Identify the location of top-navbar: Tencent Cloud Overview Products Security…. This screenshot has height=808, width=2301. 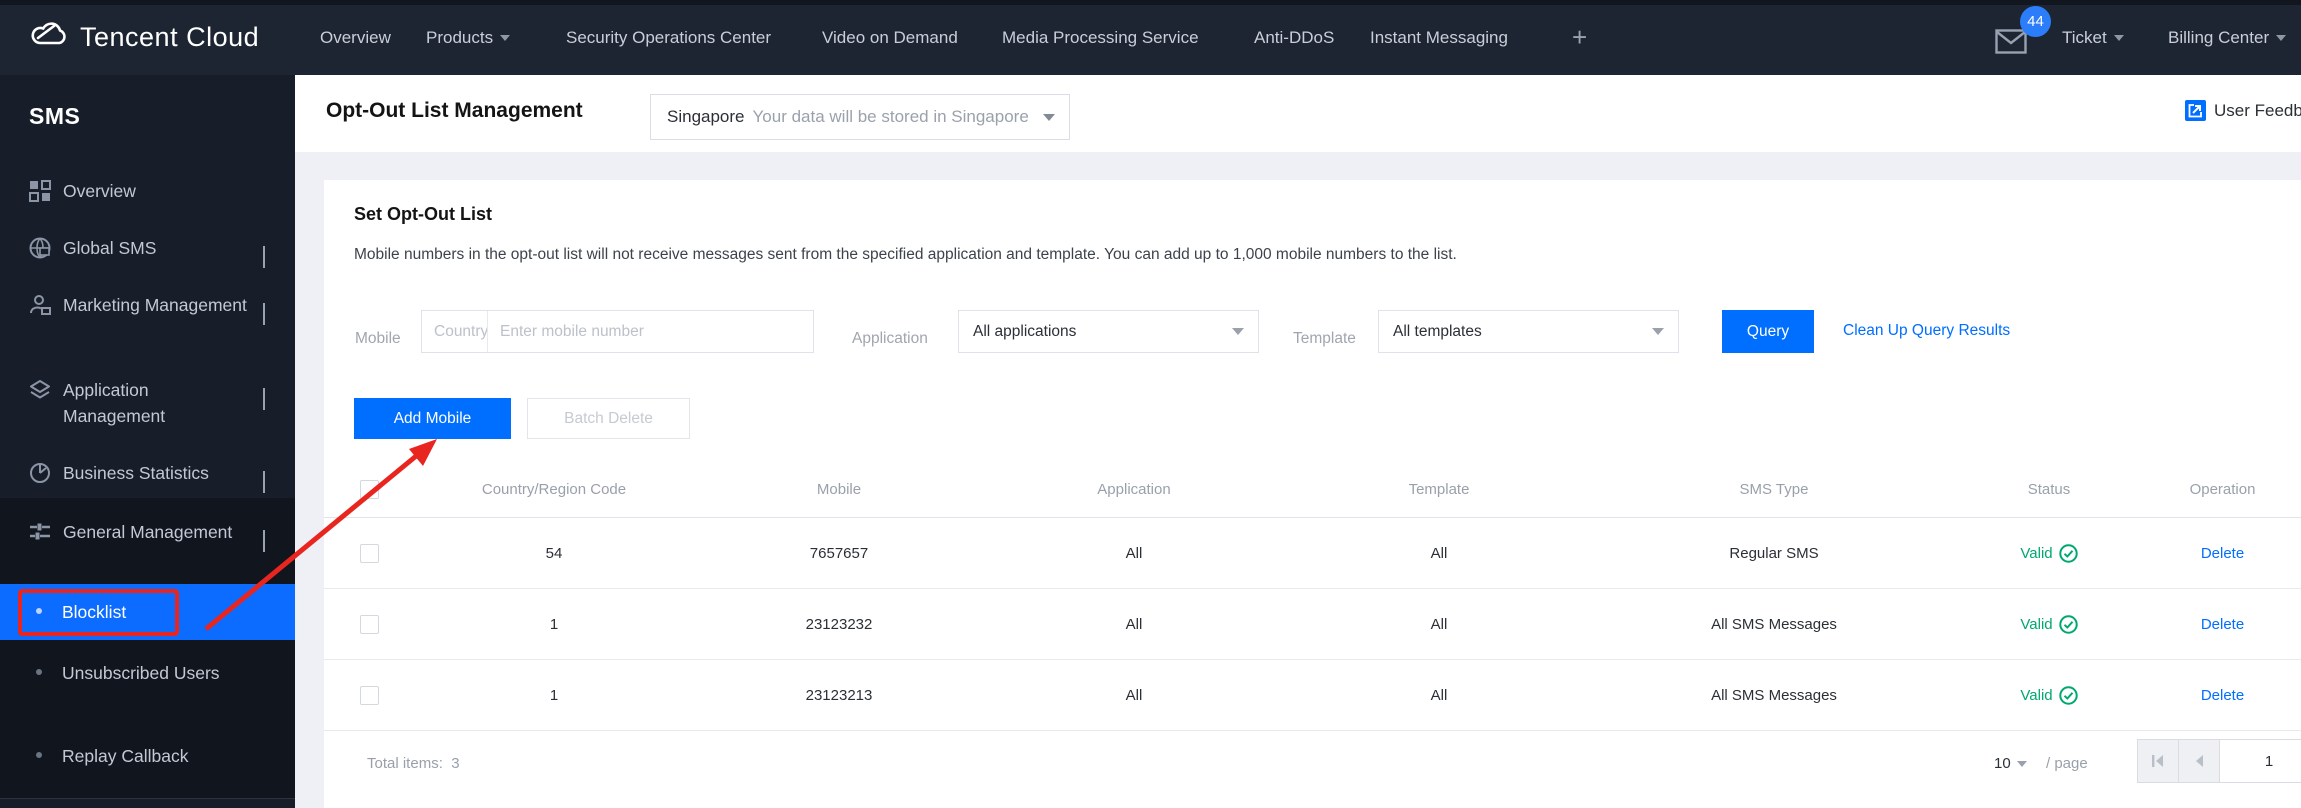
(1150, 37).